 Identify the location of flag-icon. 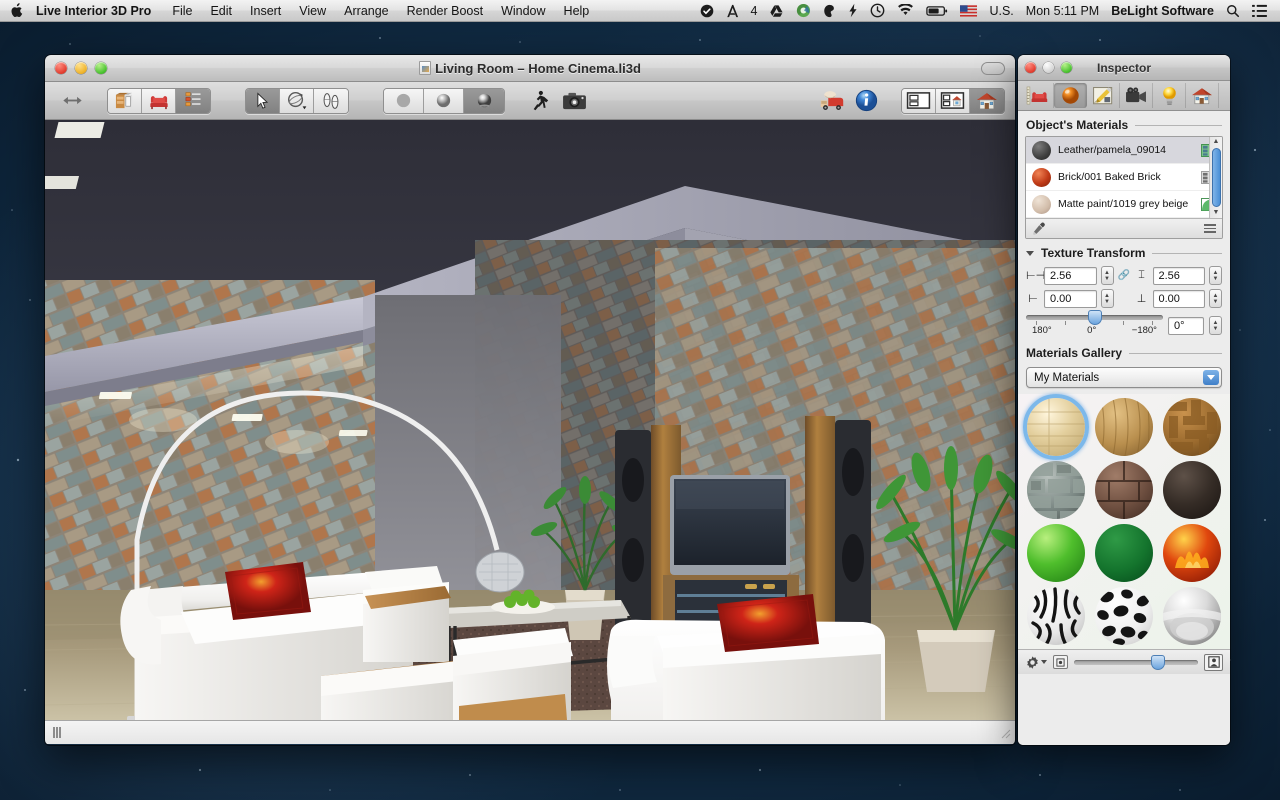
(968, 11).